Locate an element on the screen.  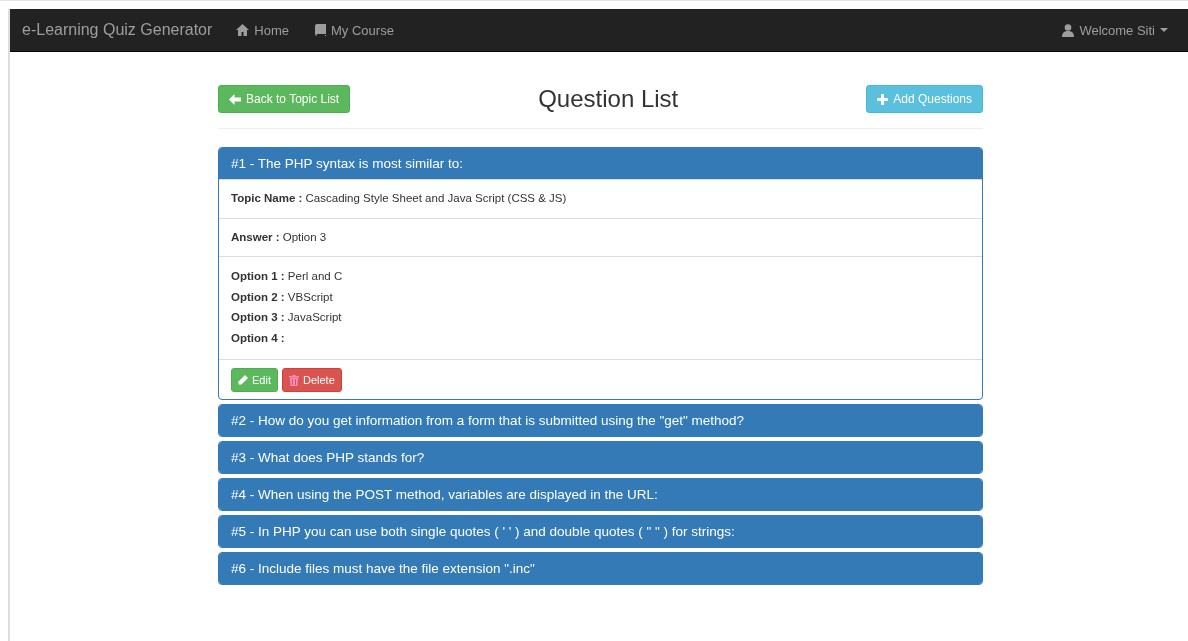
back-button: Back to Topic List is located at coordinates (284, 99).